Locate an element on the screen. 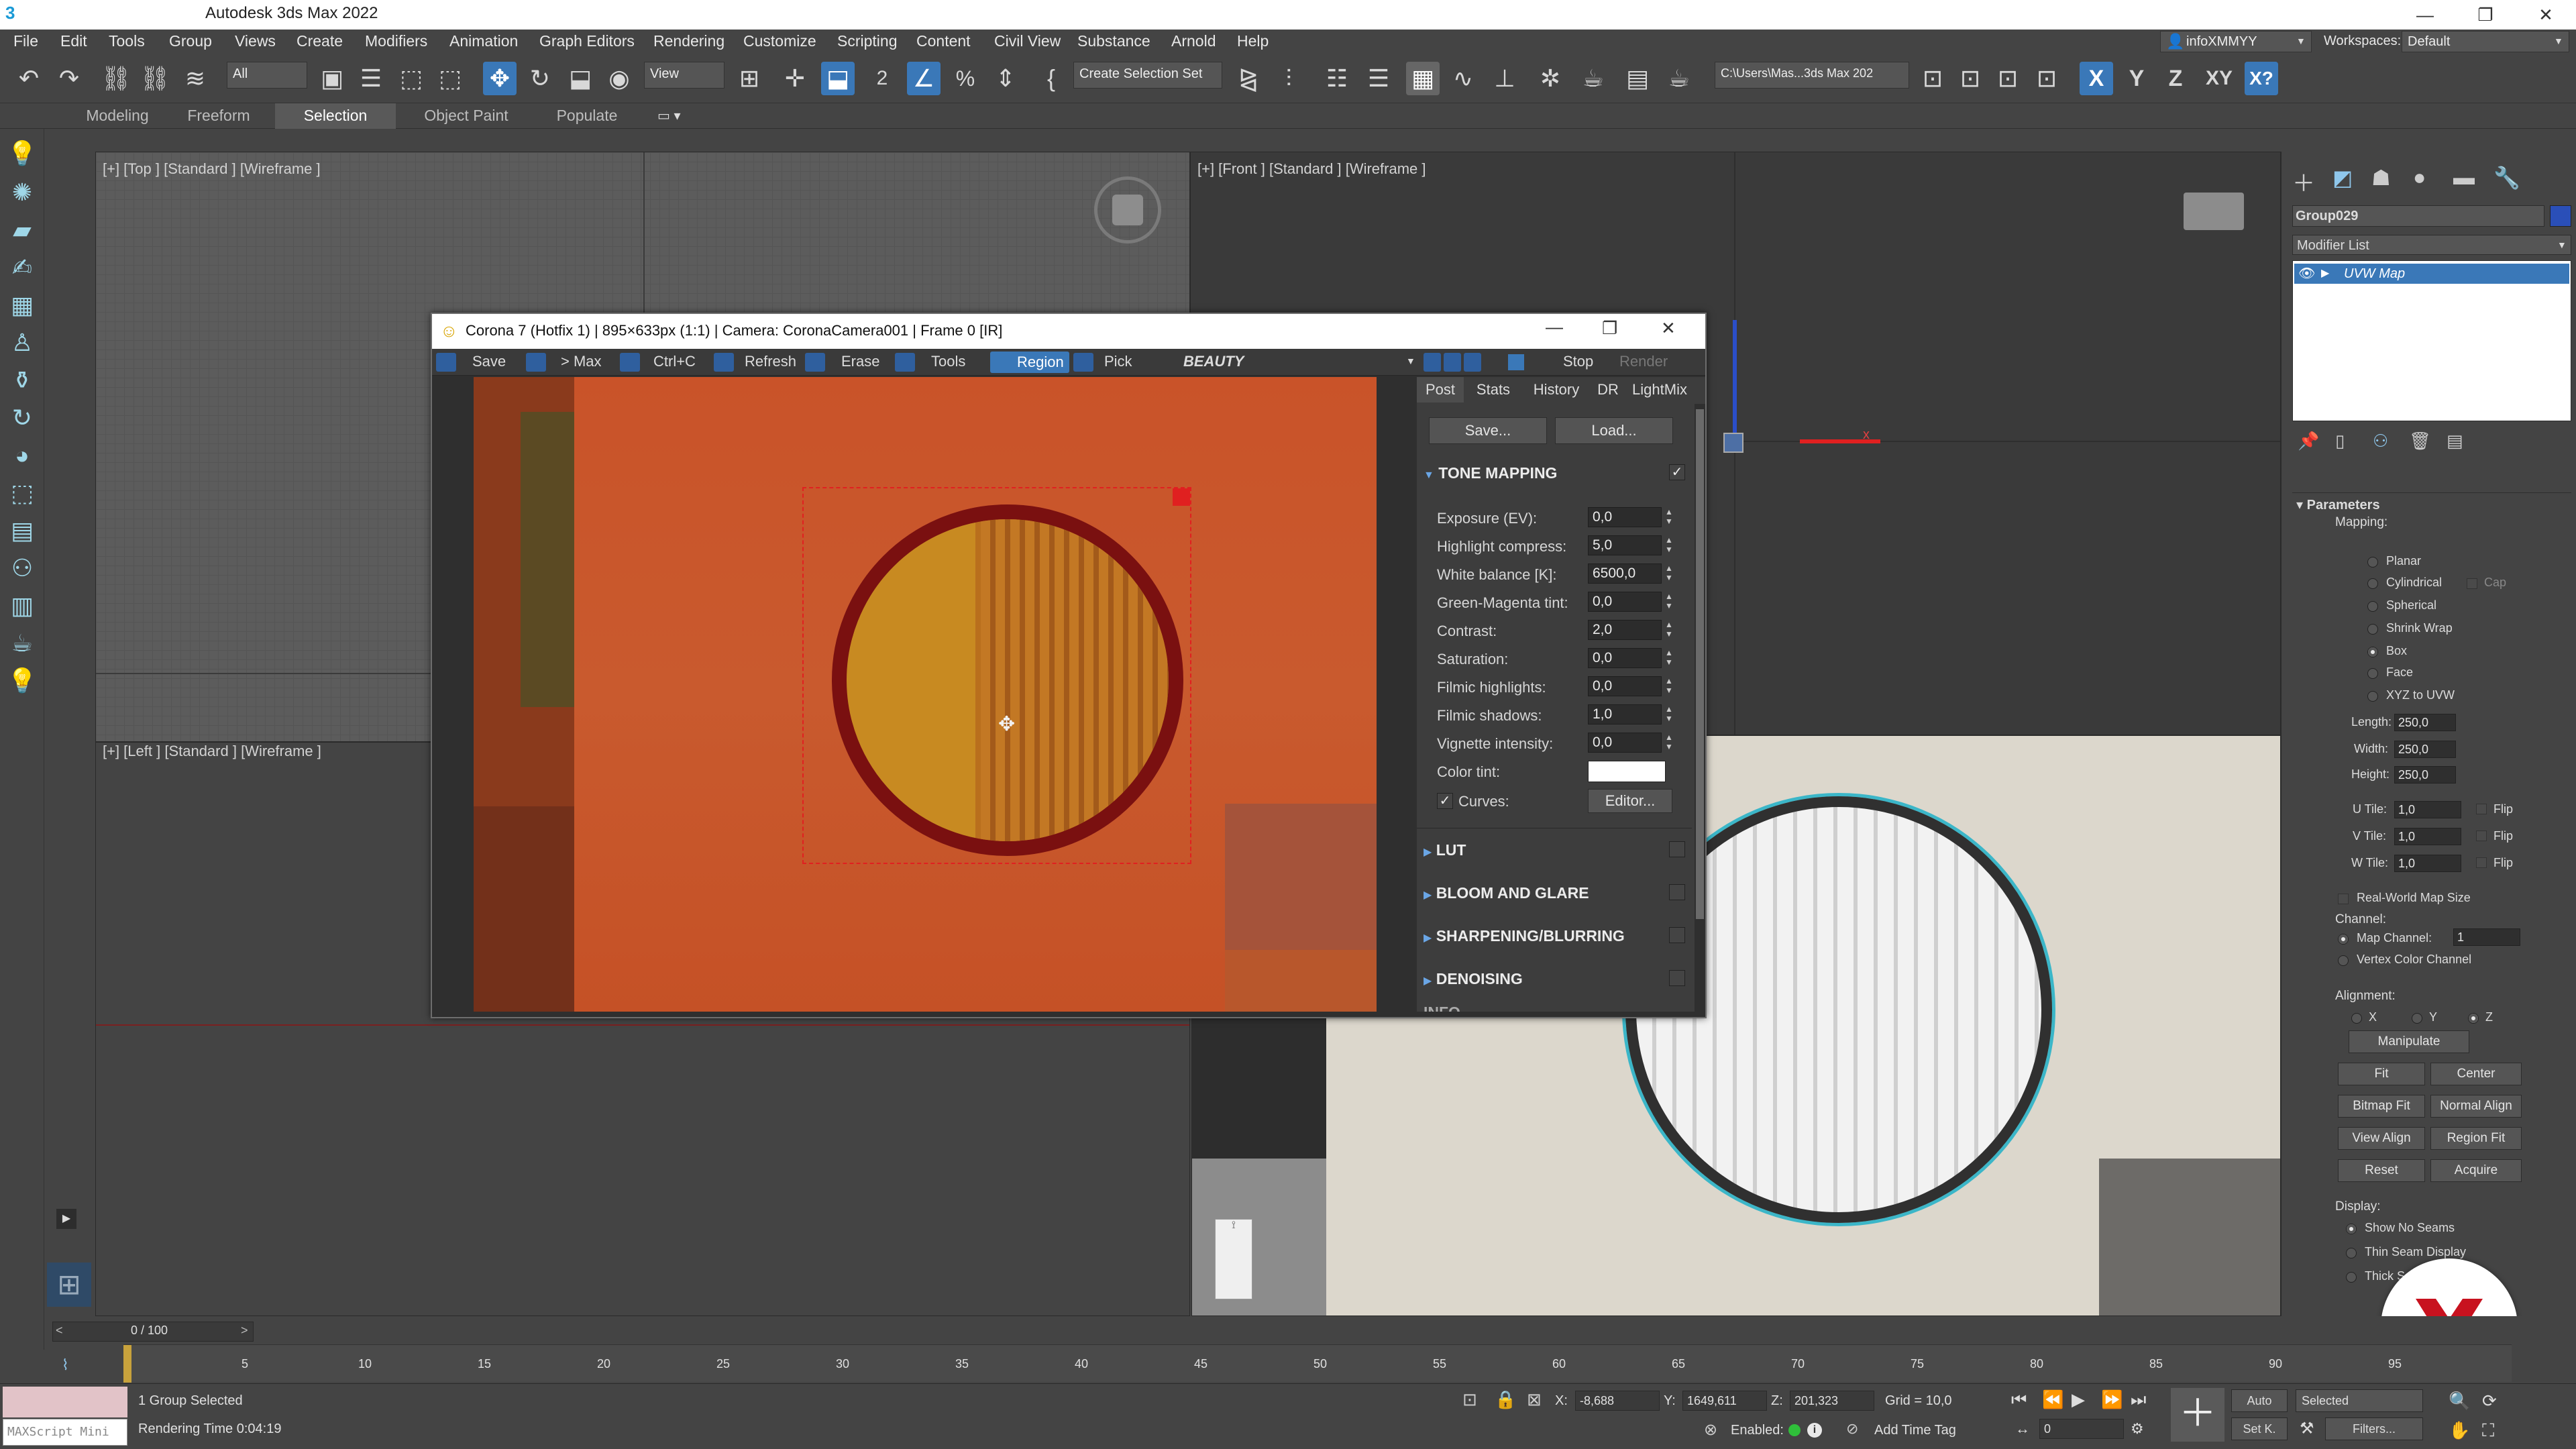 This screenshot has height=1449, width=2576. contrast-field: 2,0 is located at coordinates (1625, 630).